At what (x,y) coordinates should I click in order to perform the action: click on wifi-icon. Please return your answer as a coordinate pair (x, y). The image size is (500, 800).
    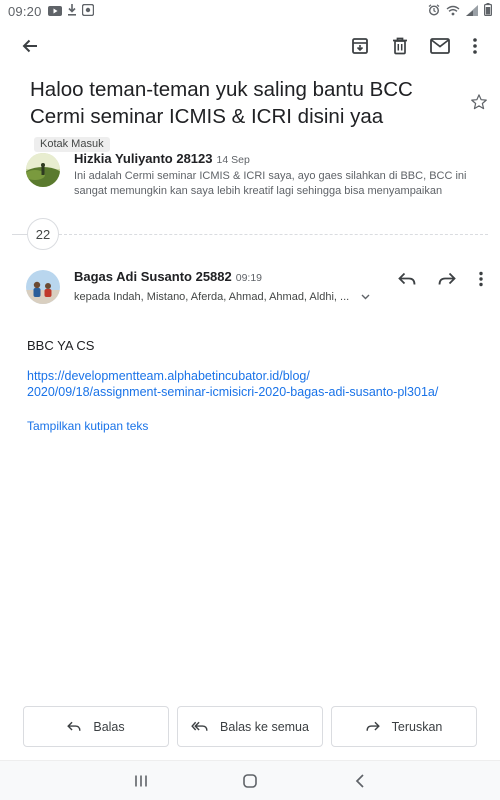
    Looking at the image, I should click on (453, 11).